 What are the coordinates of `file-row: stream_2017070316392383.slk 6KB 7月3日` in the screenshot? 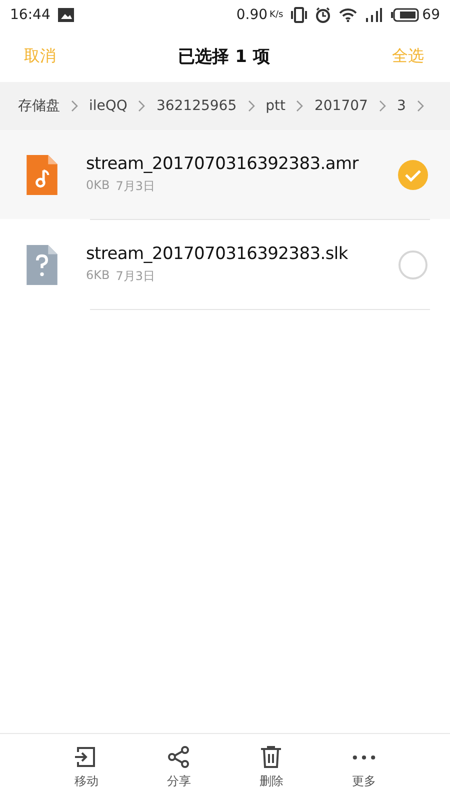 It's located at (225, 264).